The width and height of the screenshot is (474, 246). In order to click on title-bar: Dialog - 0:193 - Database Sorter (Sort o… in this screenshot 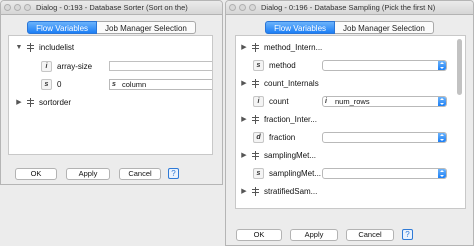, I will do `click(111, 8)`.